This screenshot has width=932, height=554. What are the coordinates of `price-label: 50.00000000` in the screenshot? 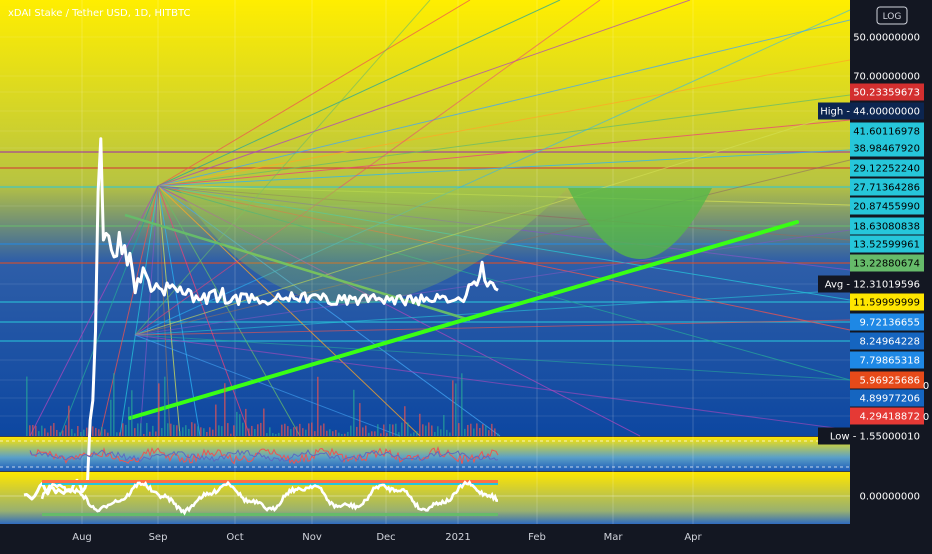 It's located at (886, 38).